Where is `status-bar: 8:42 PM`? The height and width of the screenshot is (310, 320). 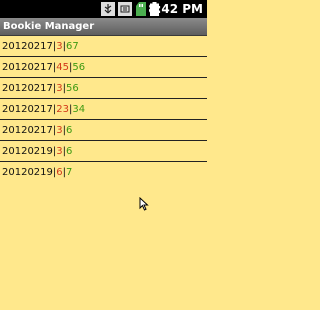 status-bar: 8:42 PM is located at coordinates (103, 9).